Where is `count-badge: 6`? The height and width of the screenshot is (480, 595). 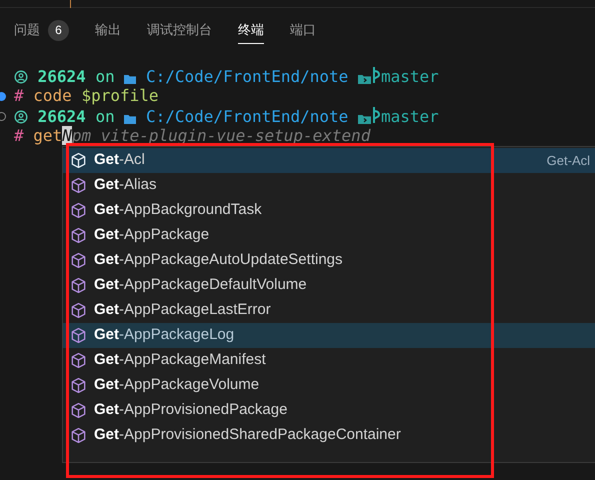
count-badge: 6 is located at coordinates (58, 30).